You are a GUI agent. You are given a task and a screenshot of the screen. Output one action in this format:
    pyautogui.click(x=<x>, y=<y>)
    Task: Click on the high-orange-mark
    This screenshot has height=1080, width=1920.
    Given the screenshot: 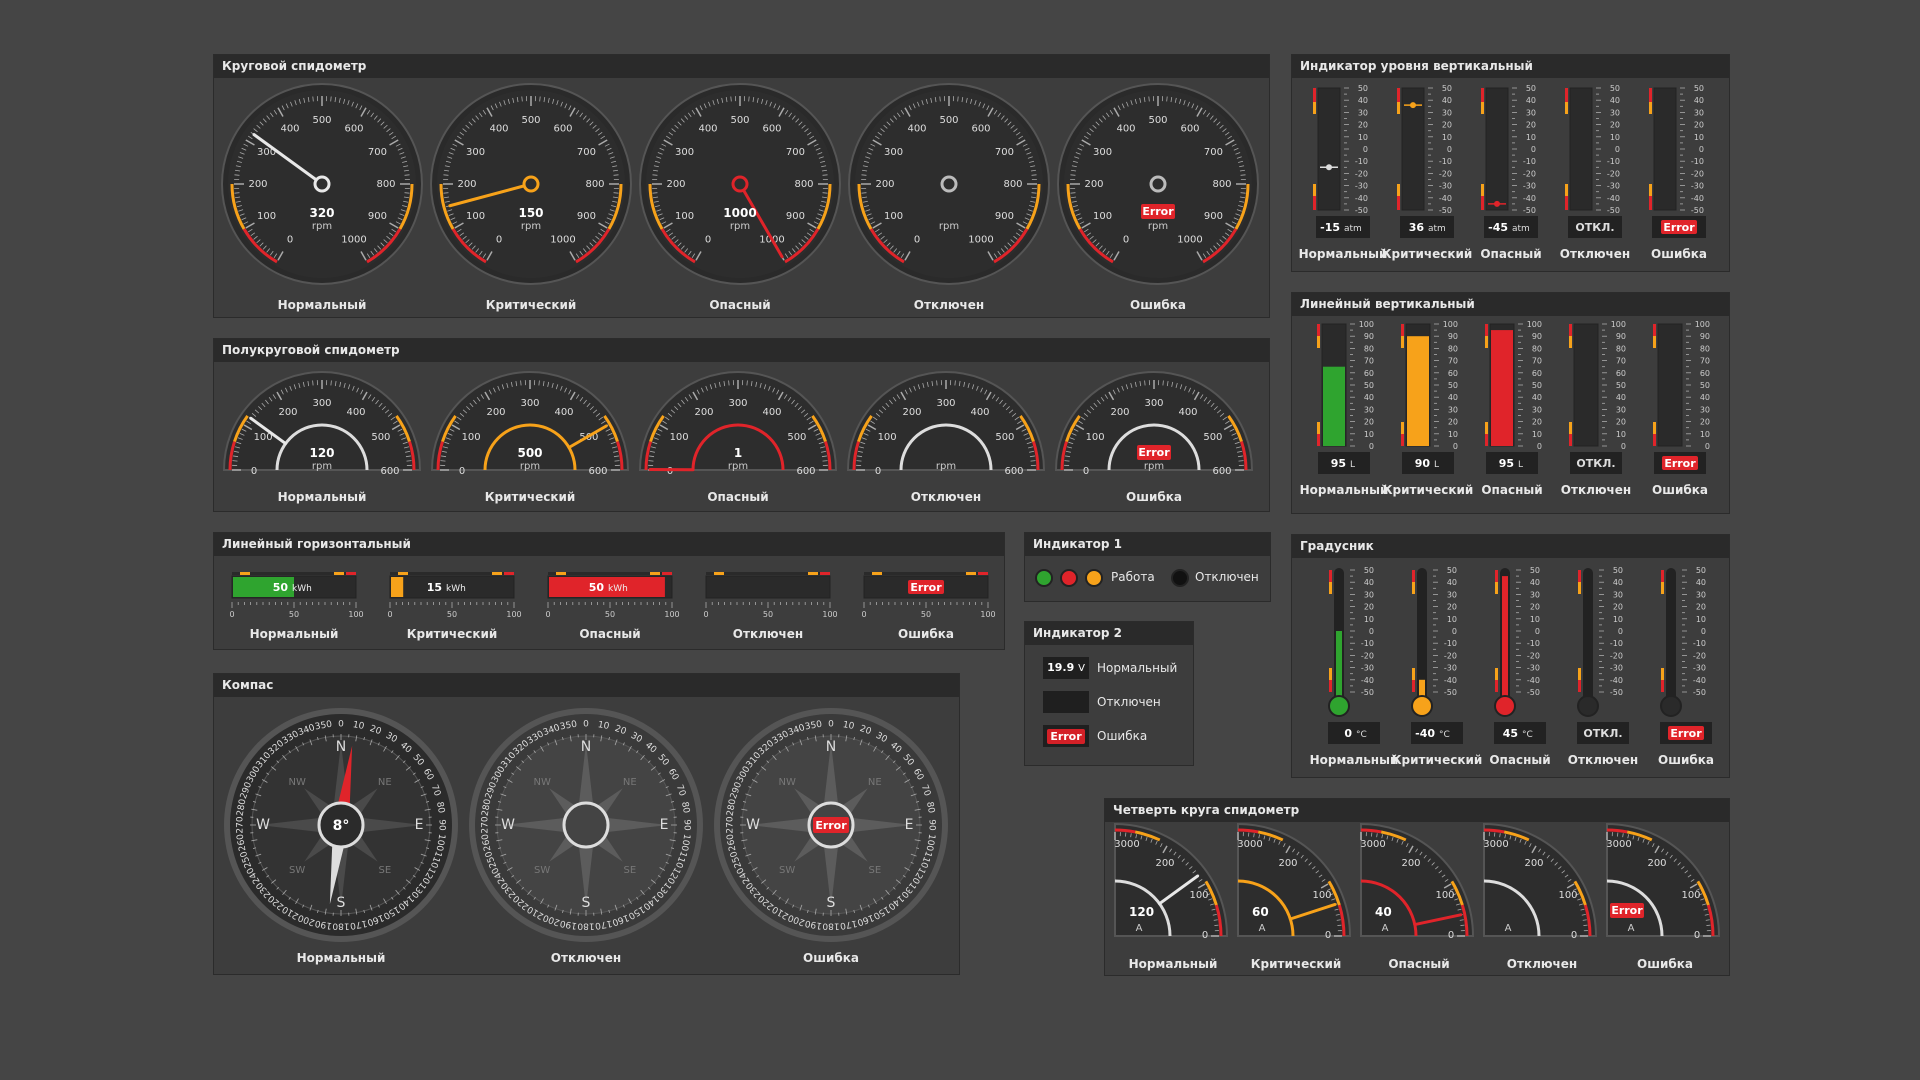 What is the action you would take?
    pyautogui.click(x=1496, y=588)
    